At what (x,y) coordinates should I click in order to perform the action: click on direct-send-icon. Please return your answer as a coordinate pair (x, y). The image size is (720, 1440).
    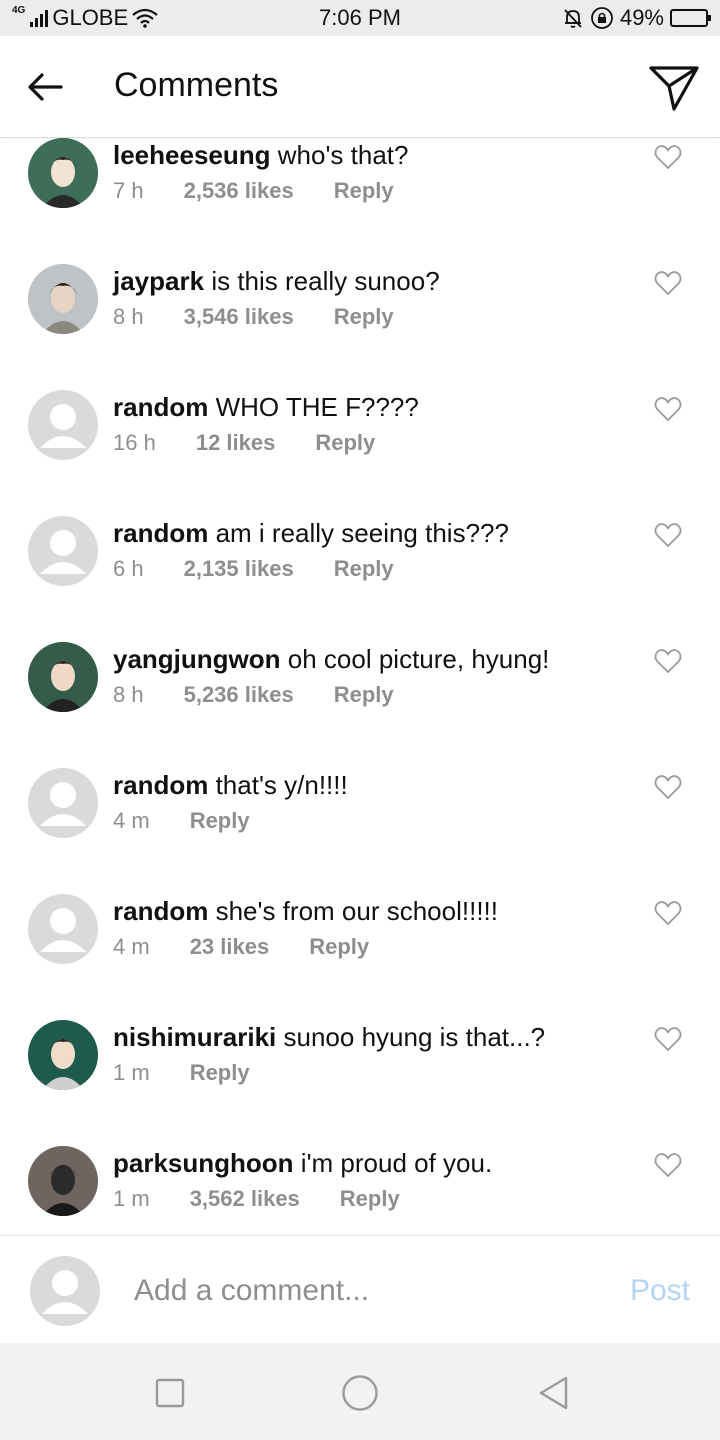
    Looking at the image, I should click on (674, 88).